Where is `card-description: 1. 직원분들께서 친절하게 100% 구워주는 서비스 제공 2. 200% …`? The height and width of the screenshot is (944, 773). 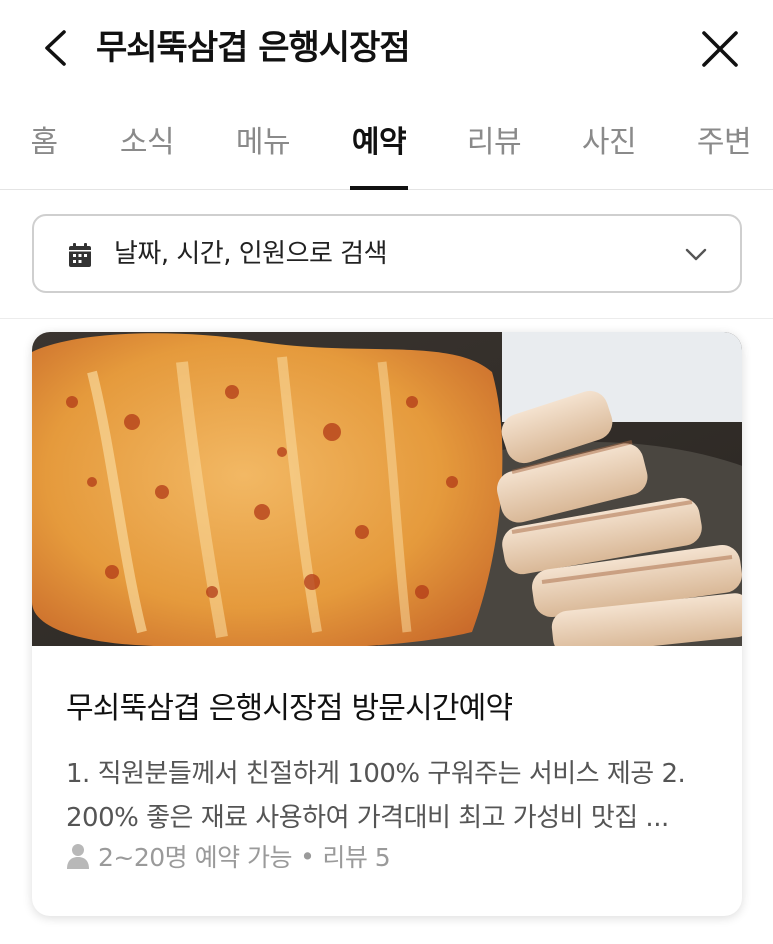
card-description: 1. 직원분들께서 친절하게 100% 구워주는 서비스 제공 2. 200% … is located at coordinates (396, 796).